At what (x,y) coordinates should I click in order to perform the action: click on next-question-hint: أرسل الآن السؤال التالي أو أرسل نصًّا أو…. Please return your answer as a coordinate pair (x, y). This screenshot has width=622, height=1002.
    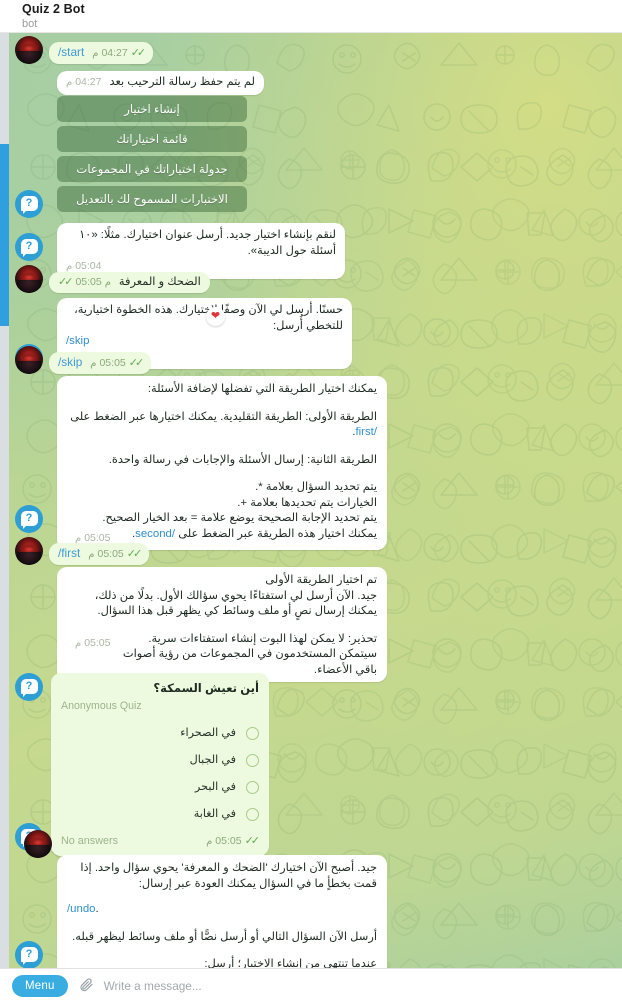
    Looking at the image, I should click on (224, 936).